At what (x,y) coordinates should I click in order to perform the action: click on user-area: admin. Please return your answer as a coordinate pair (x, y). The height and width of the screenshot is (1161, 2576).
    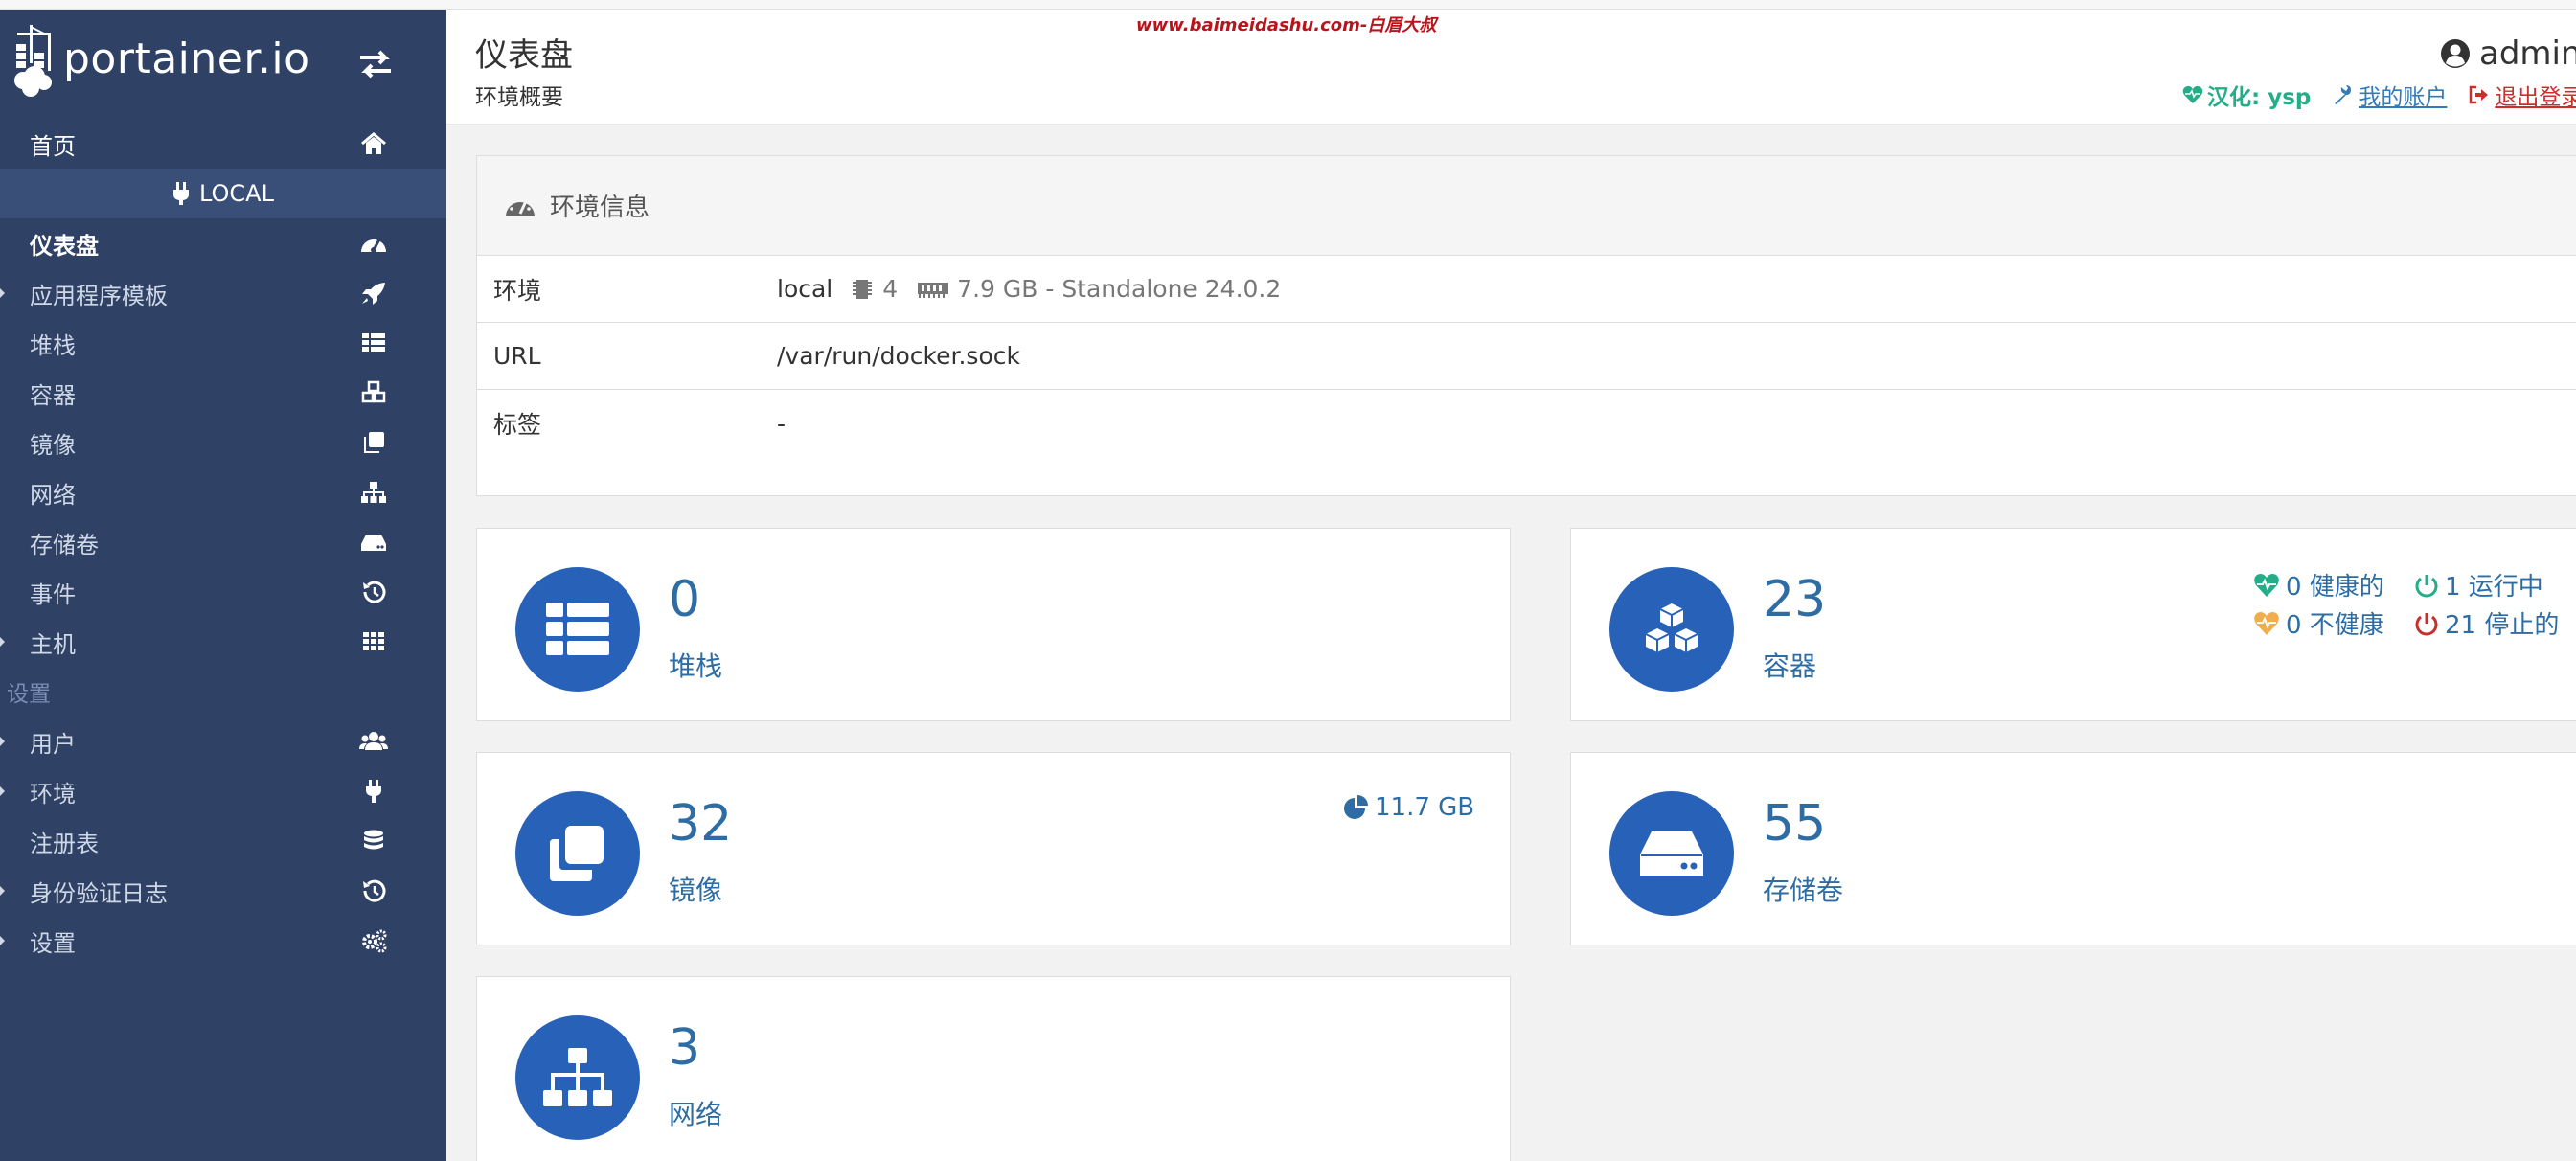
    Looking at the image, I should click on (2507, 53).